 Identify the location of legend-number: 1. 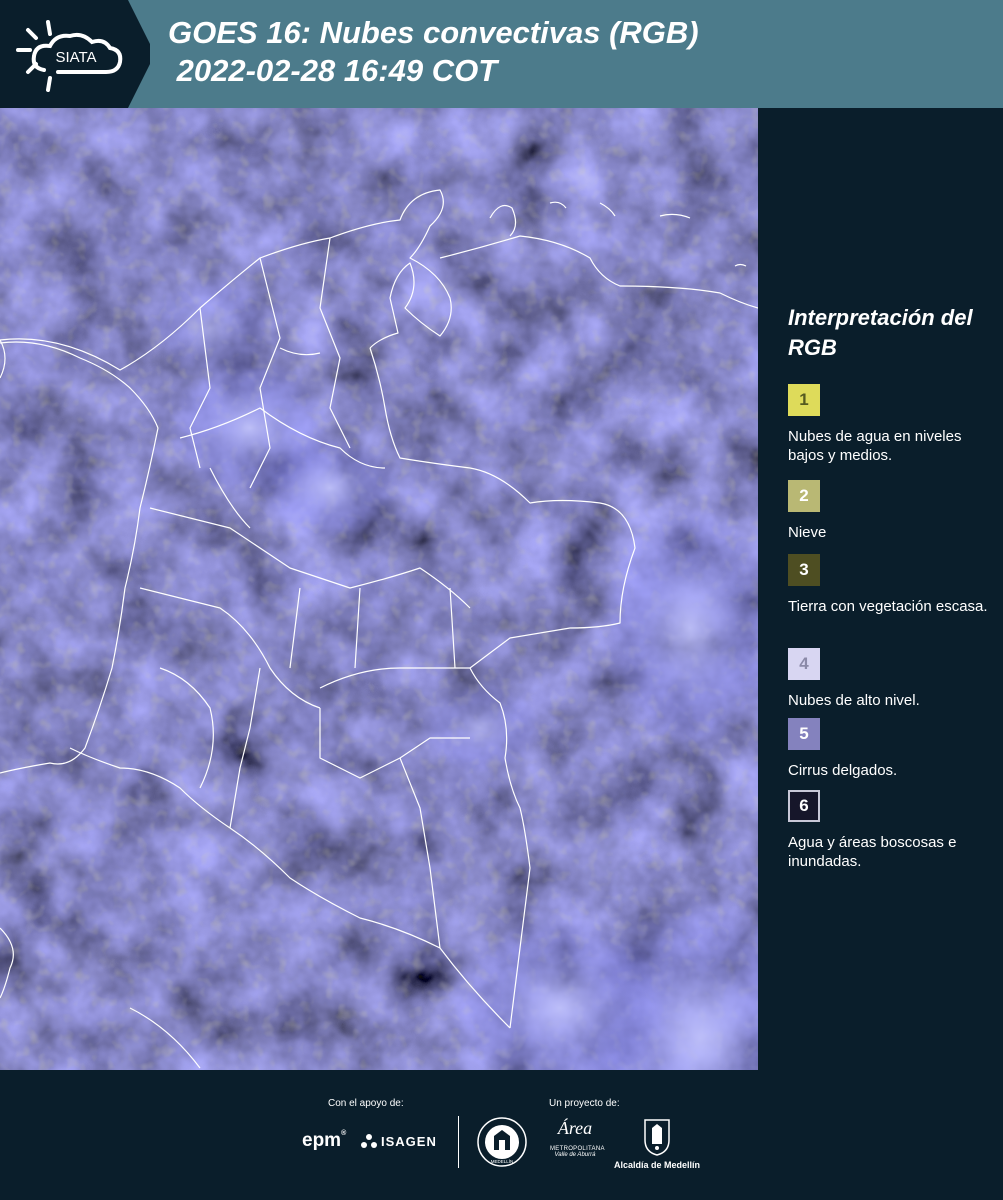
(804, 399).